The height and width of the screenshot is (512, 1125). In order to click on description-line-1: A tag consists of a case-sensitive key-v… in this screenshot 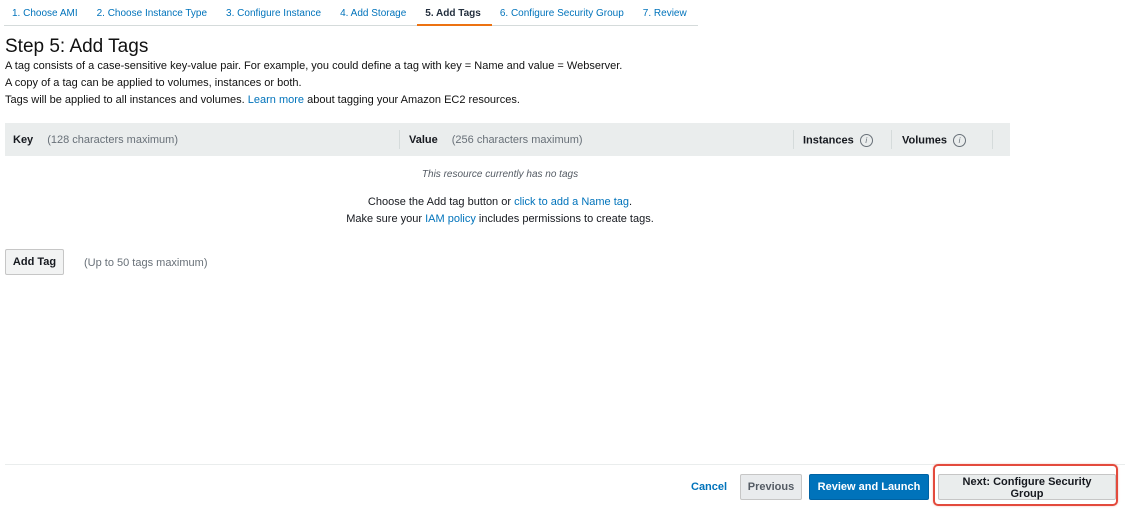, I will do `click(314, 66)`.